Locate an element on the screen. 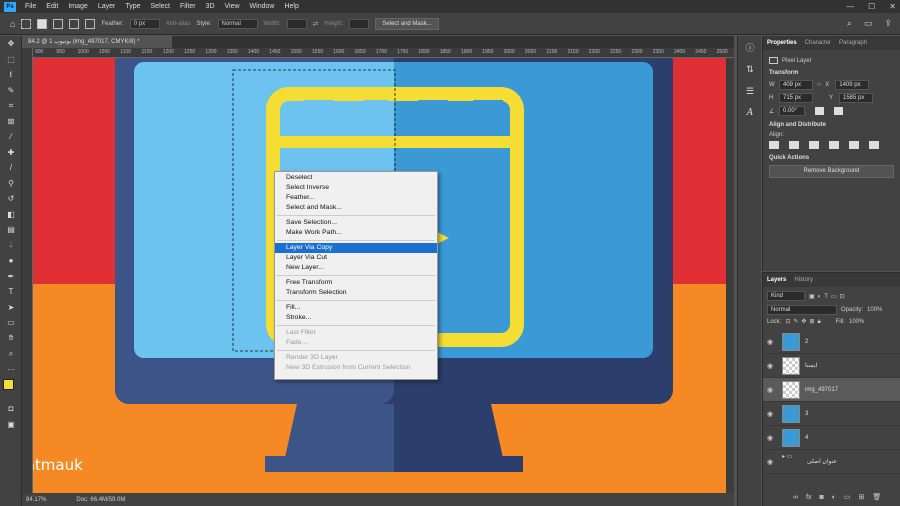 Image resolution: width=900 pixels, height=506 pixels. align-right-icon is located at coordinates (814, 145).